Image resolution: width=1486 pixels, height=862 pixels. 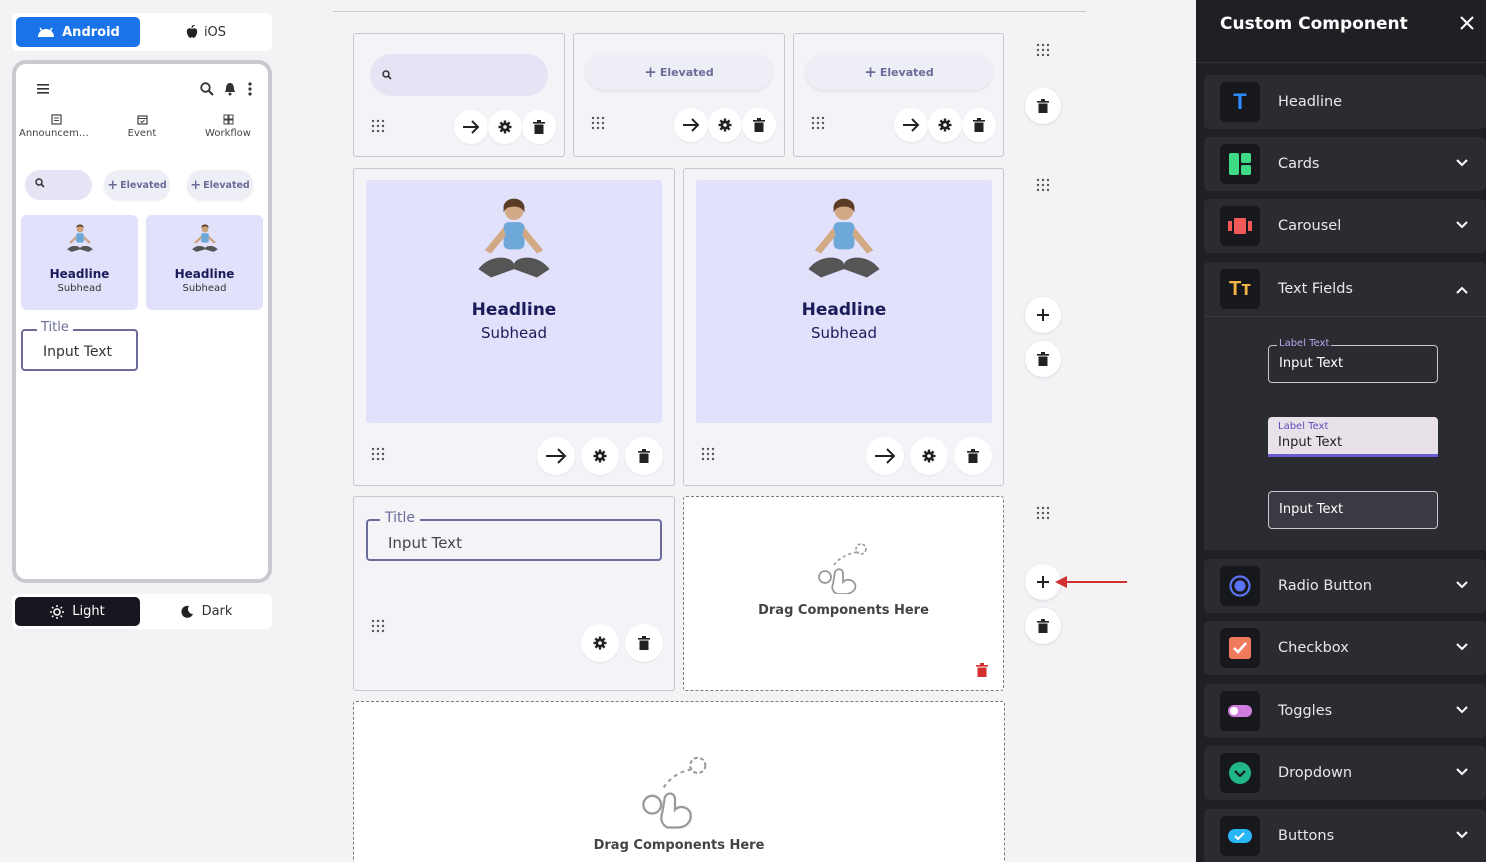 I want to click on sidebar-title: Custom Component, so click(x=1314, y=24).